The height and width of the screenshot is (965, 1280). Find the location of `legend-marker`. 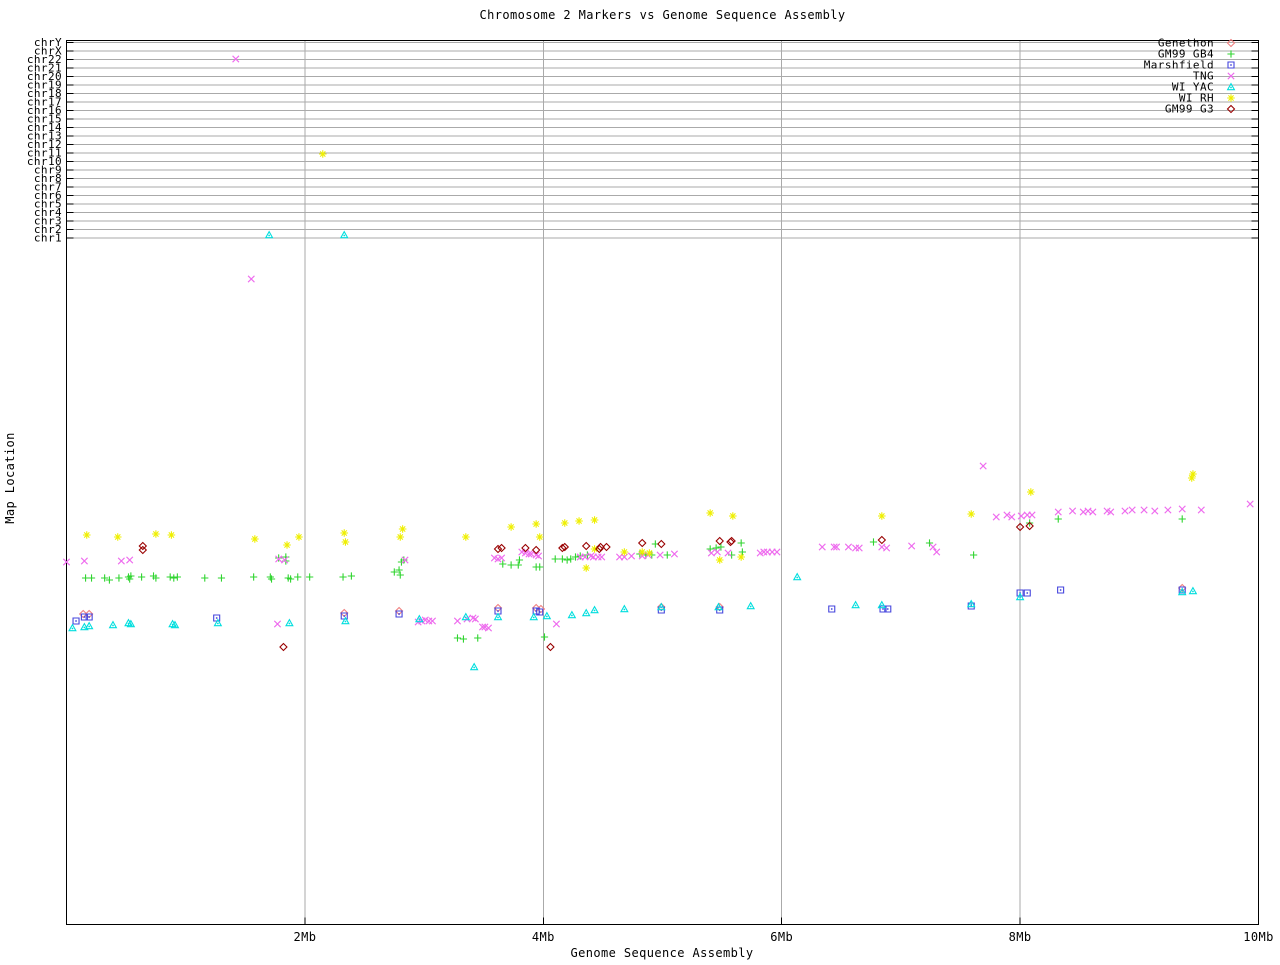

legend-marker is located at coordinates (1231, 109).